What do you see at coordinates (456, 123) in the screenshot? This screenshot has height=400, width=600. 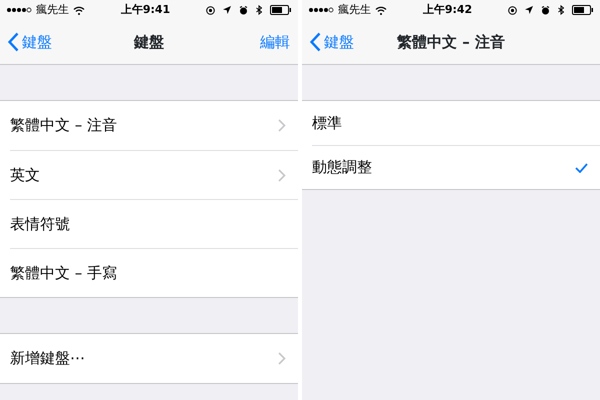 I see `list-row: 標準` at bounding box center [456, 123].